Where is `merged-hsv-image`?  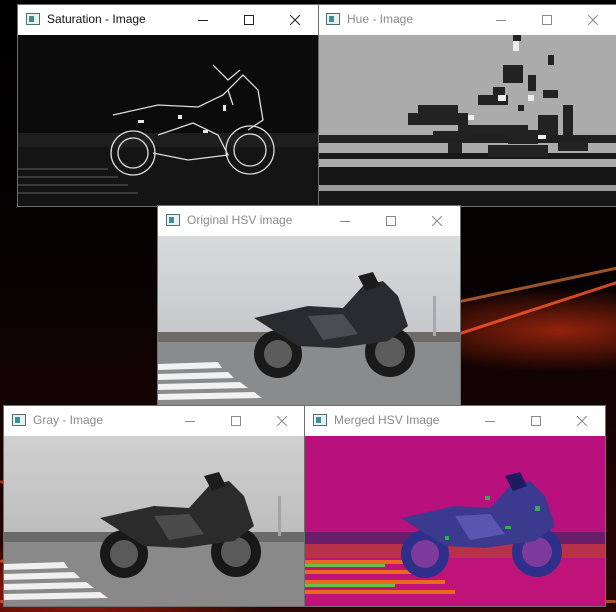 merged-hsv-image is located at coordinates (455, 521).